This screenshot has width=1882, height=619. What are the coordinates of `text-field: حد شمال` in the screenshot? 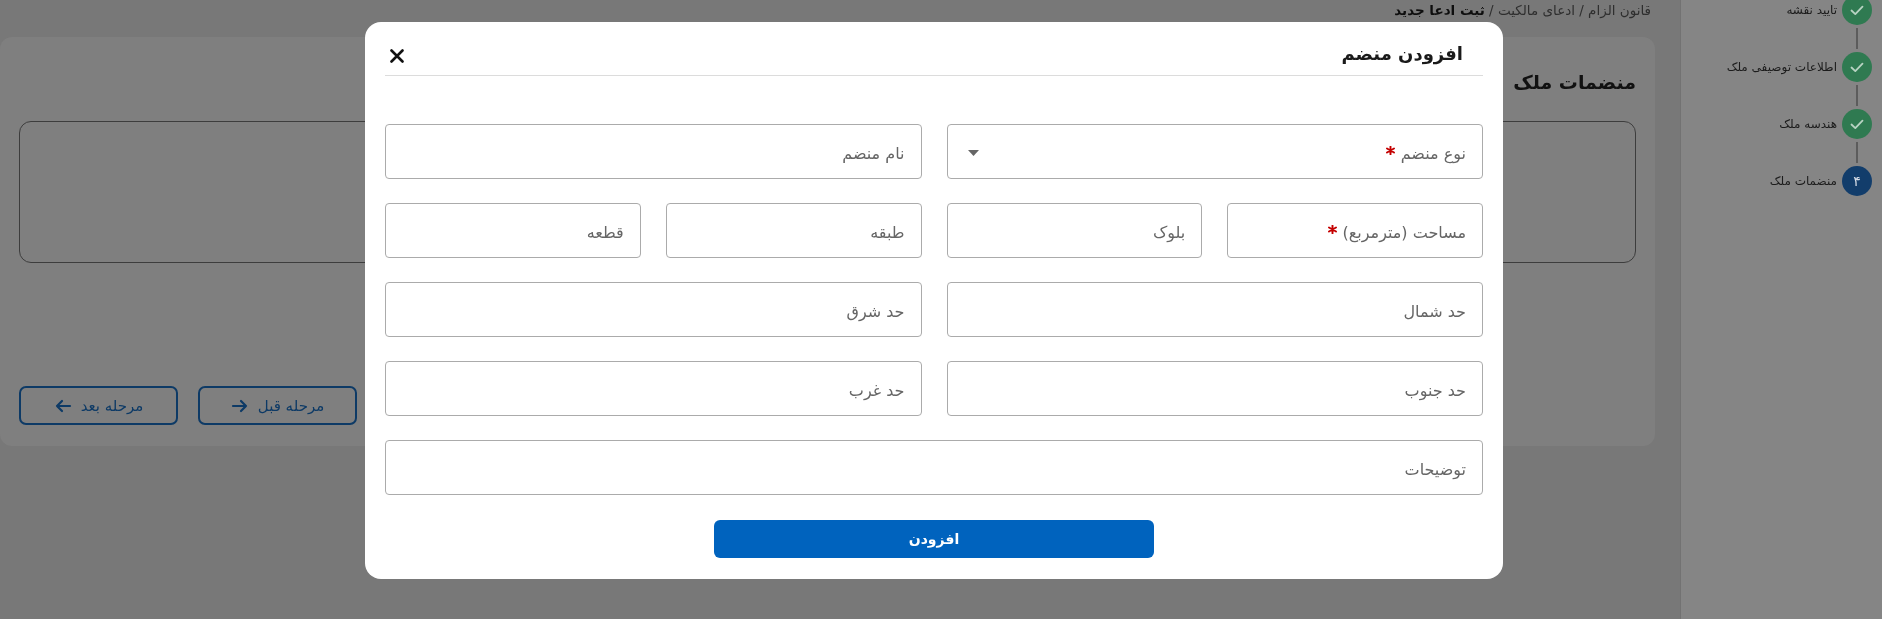 It's located at (1214, 309).